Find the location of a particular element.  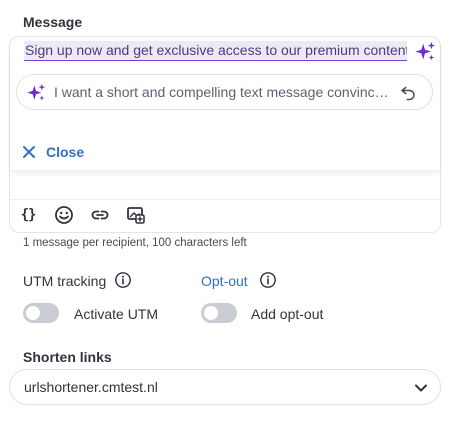

variables-button: {} is located at coordinates (28, 215).